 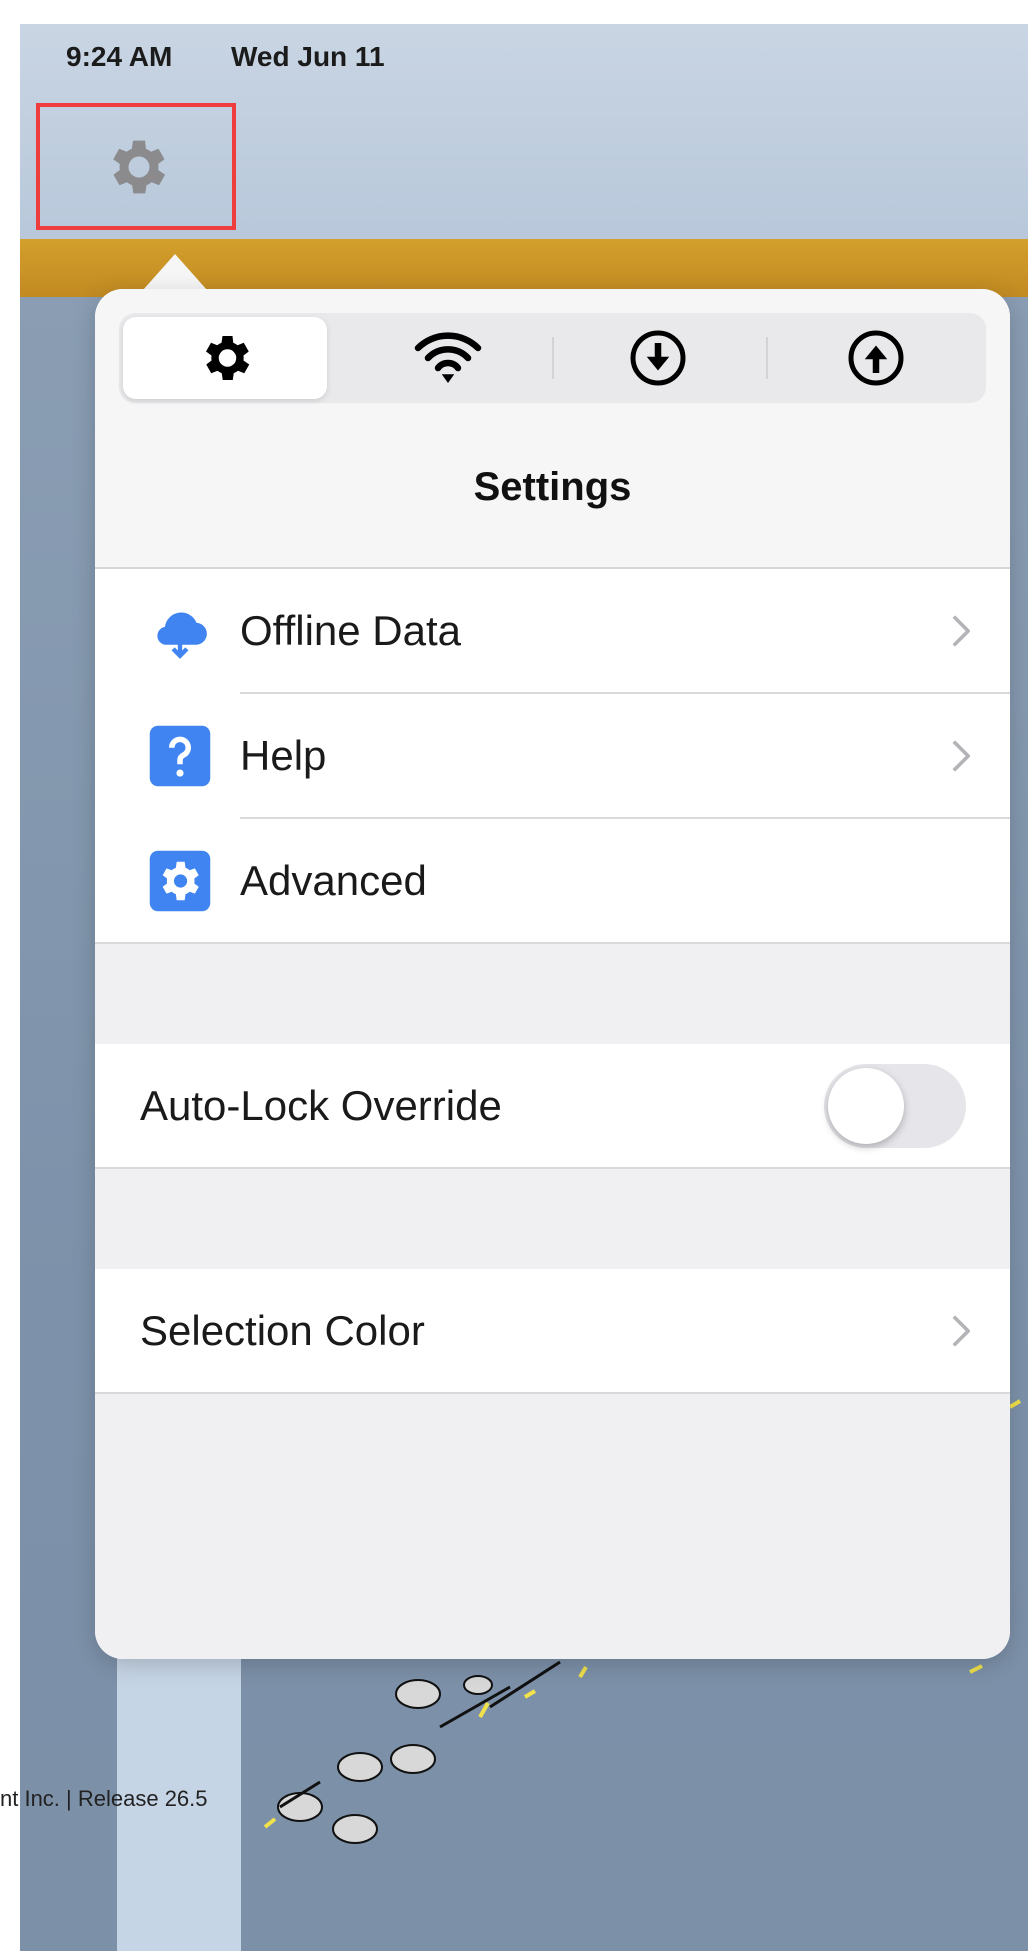 I want to click on question-mark-icon, so click(x=180, y=756).